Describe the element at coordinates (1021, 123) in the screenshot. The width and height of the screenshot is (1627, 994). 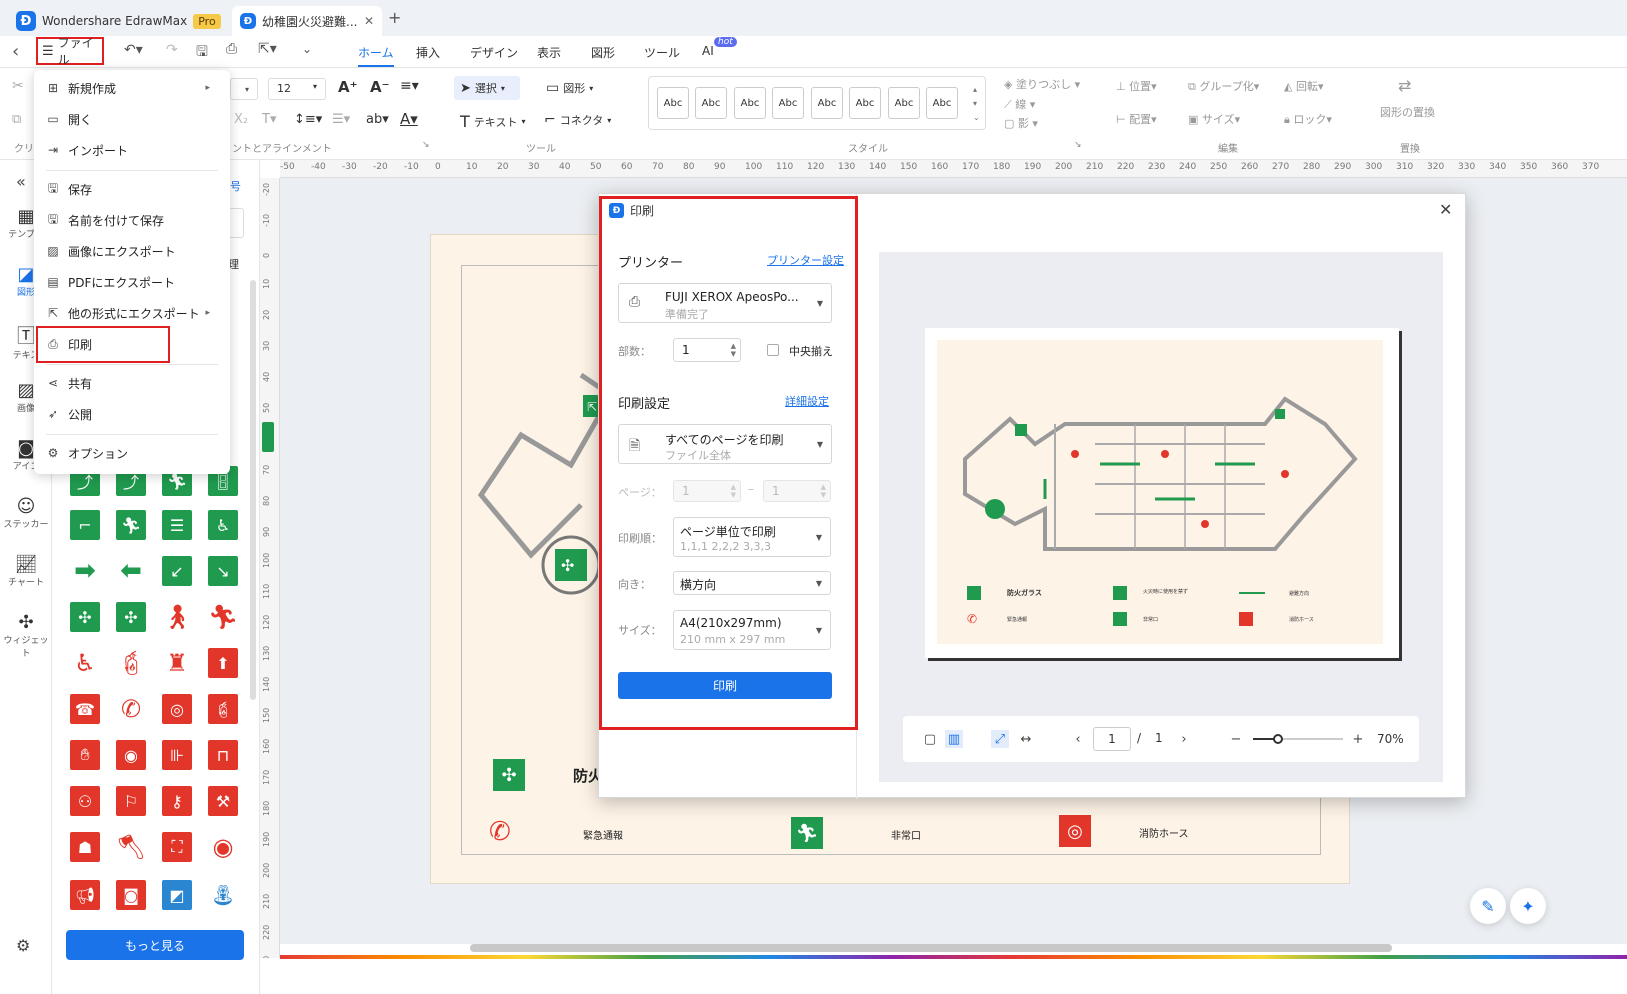
I see `shadow-button: ▢ 影 ▾` at that location.